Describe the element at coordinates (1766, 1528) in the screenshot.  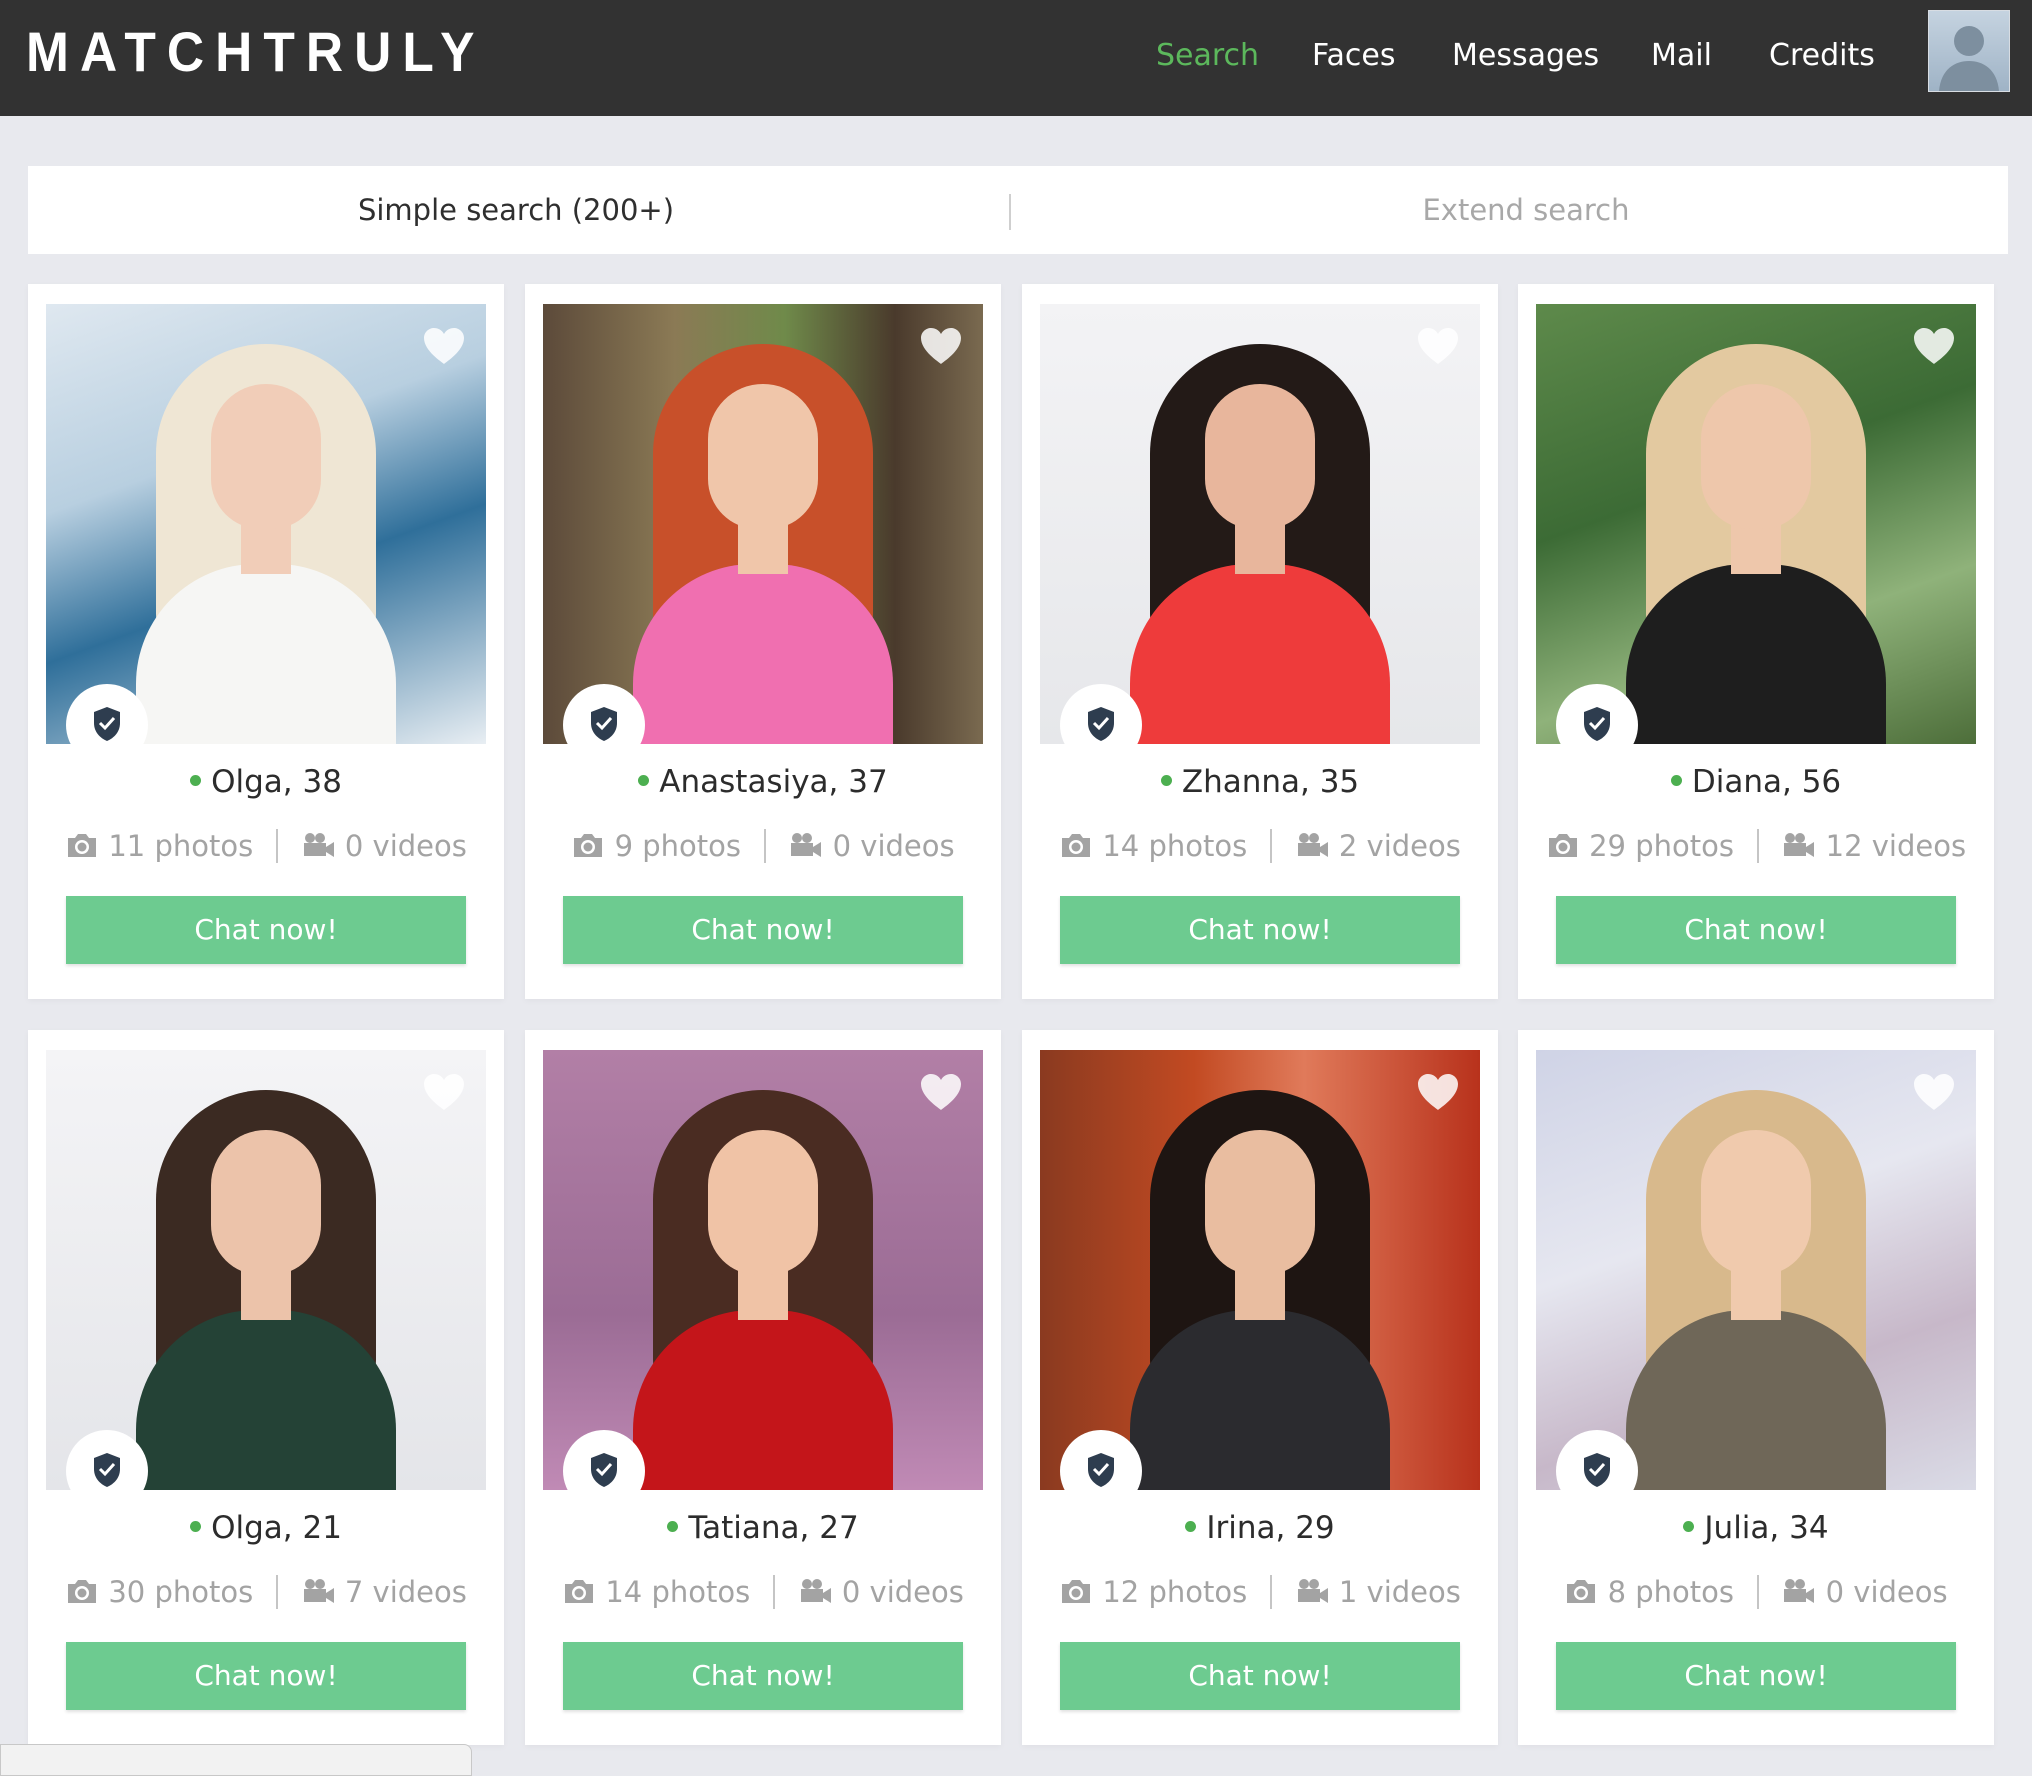
I see `profile-name: Julia, 34` at that location.